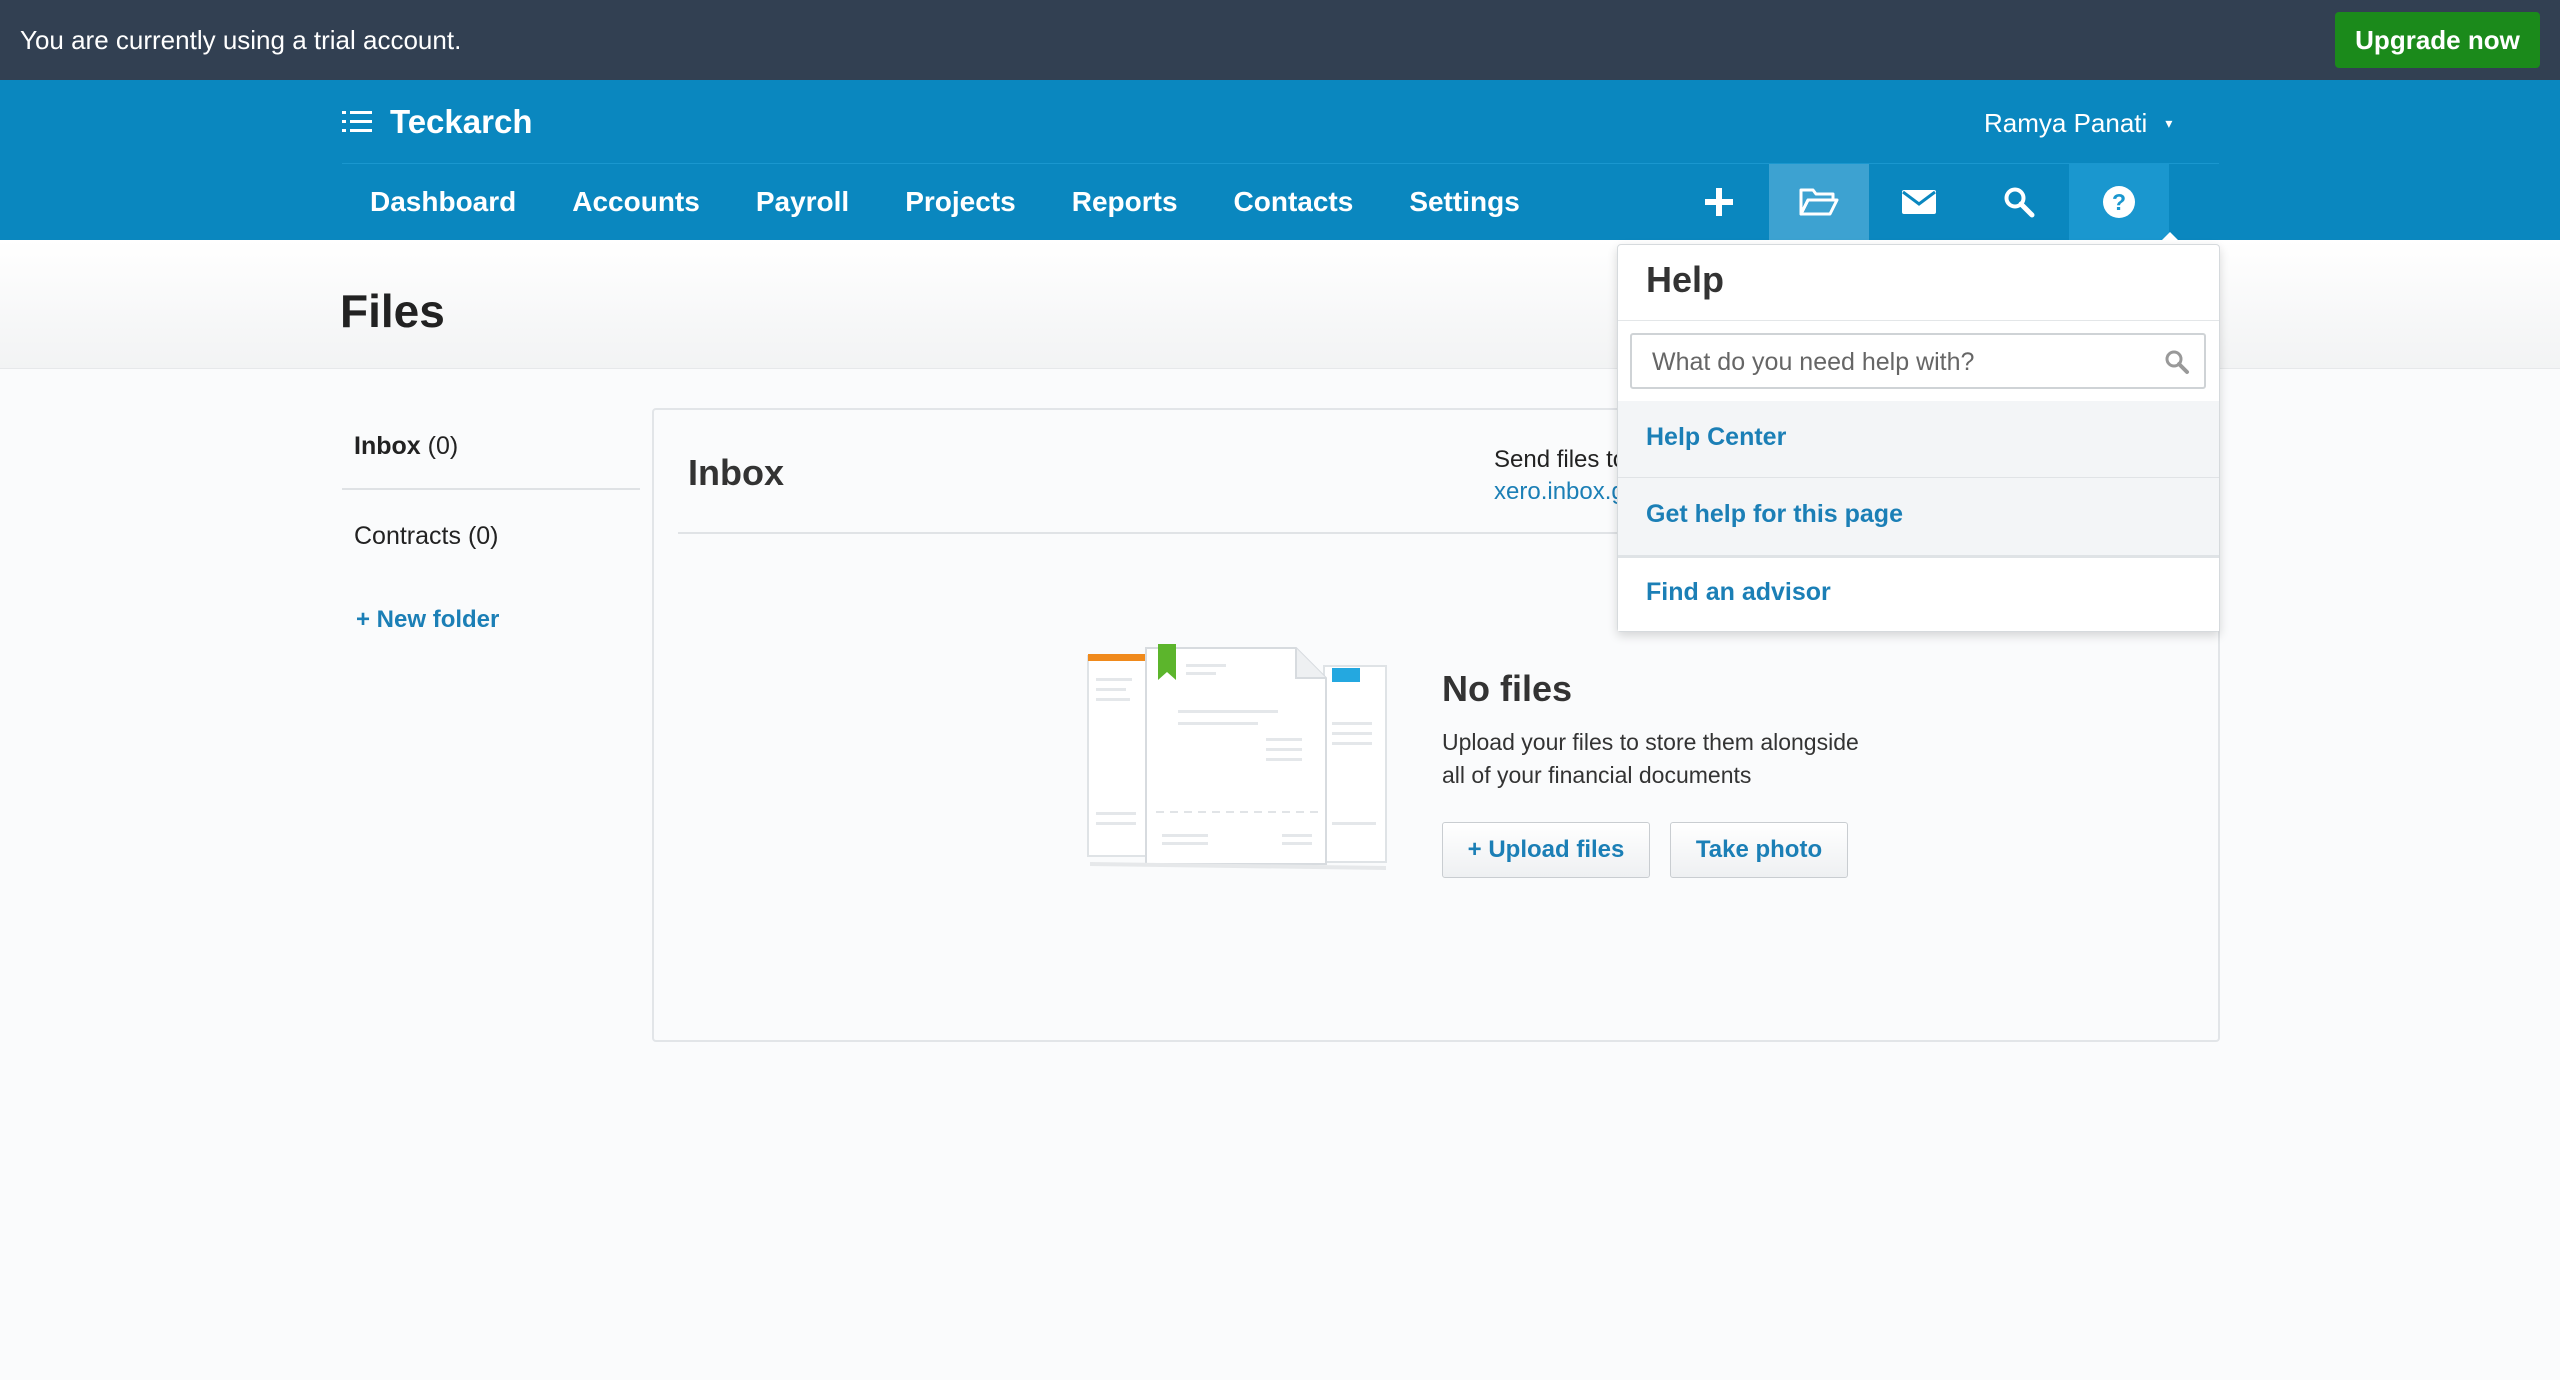 This screenshot has width=2560, height=1380. What do you see at coordinates (2169, 123) in the screenshot?
I see `chevron-down-icon: ▾` at bounding box center [2169, 123].